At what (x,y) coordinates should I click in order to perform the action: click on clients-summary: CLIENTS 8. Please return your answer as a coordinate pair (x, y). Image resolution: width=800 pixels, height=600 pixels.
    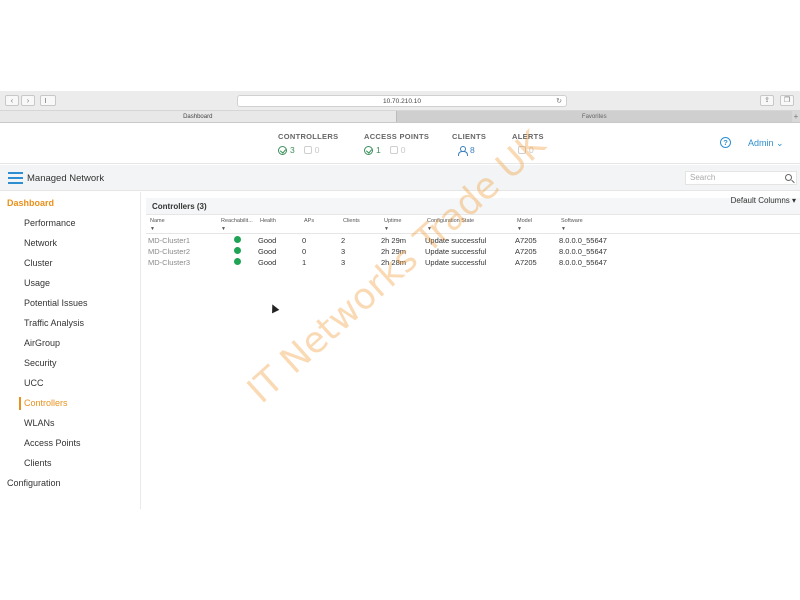
    Looking at the image, I should click on (469, 144).